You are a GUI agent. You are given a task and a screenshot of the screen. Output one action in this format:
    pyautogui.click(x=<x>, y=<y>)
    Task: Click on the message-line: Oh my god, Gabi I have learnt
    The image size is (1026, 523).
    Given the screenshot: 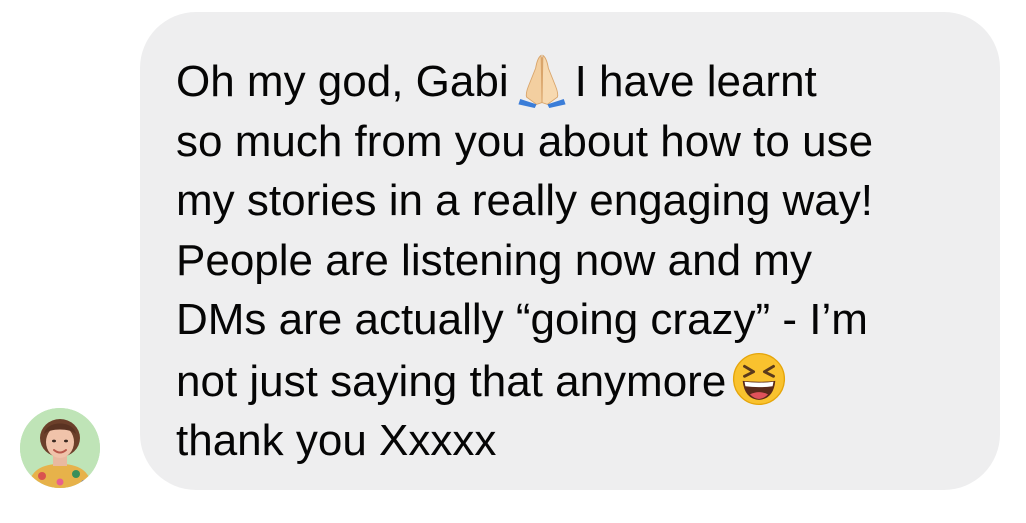 What is the action you would take?
    pyautogui.click(x=573, y=81)
    